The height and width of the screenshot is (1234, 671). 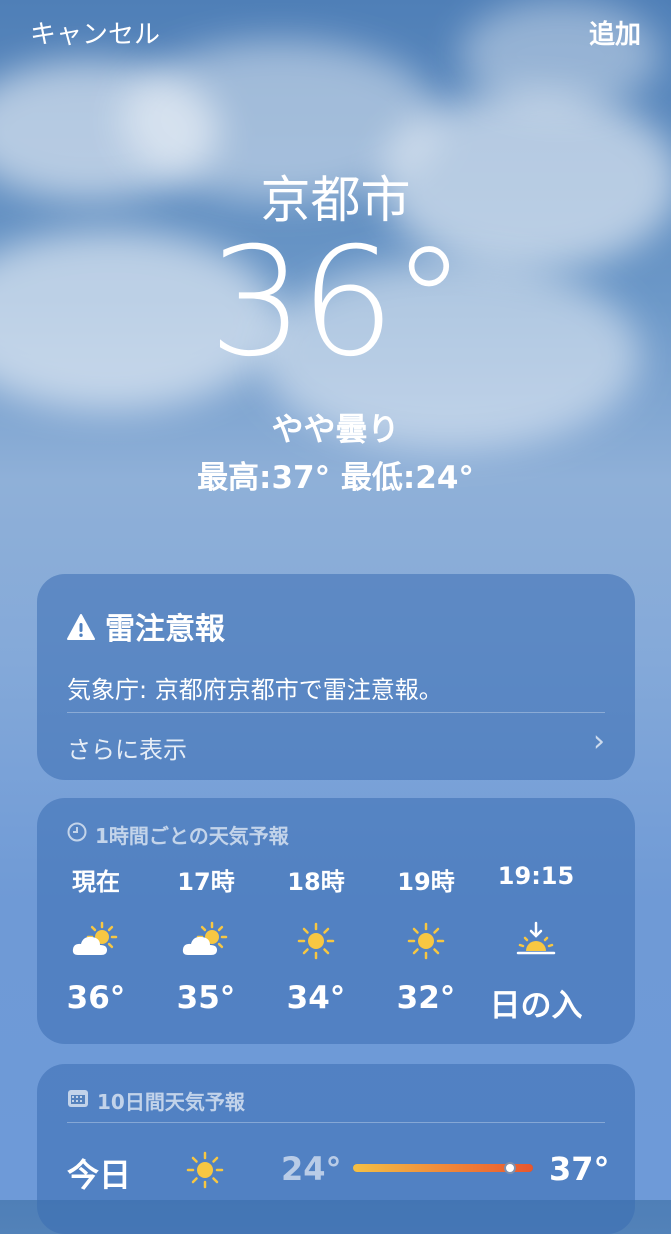 What do you see at coordinates (536, 876) in the screenshot?
I see `hour-label: 19:15` at bounding box center [536, 876].